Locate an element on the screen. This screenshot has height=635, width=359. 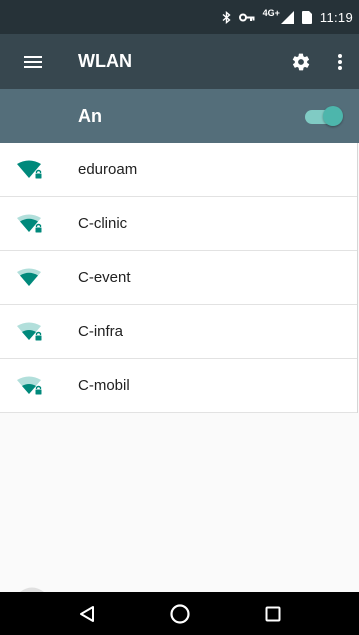
cellular-signal: 4G+ is located at coordinates (278, 16).